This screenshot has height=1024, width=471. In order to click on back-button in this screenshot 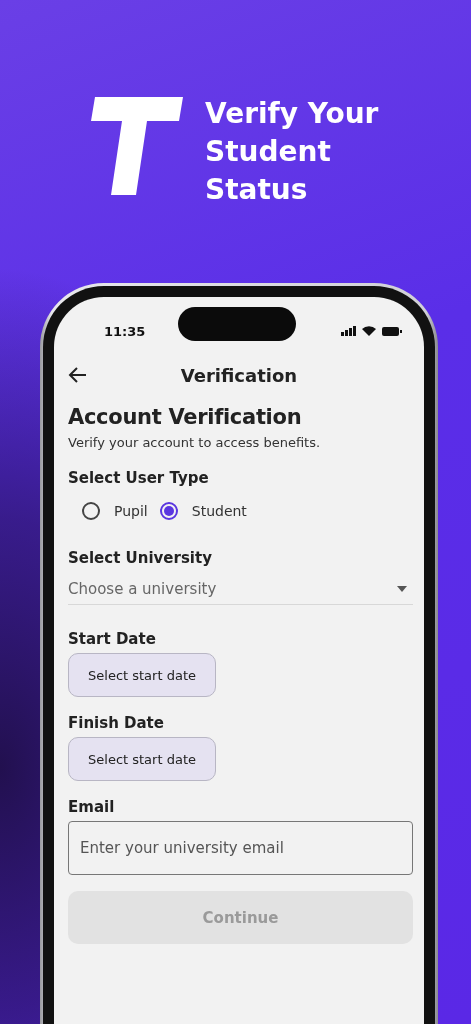, I will do `click(78, 375)`.